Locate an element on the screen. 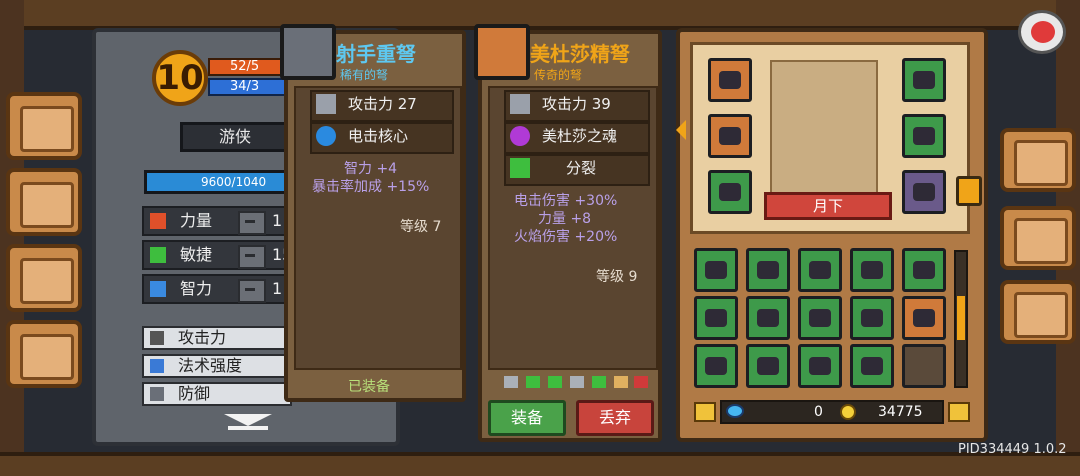 The width and height of the screenshot is (1080, 476). exp-bar: 9600/1040 is located at coordinates (219, 182).